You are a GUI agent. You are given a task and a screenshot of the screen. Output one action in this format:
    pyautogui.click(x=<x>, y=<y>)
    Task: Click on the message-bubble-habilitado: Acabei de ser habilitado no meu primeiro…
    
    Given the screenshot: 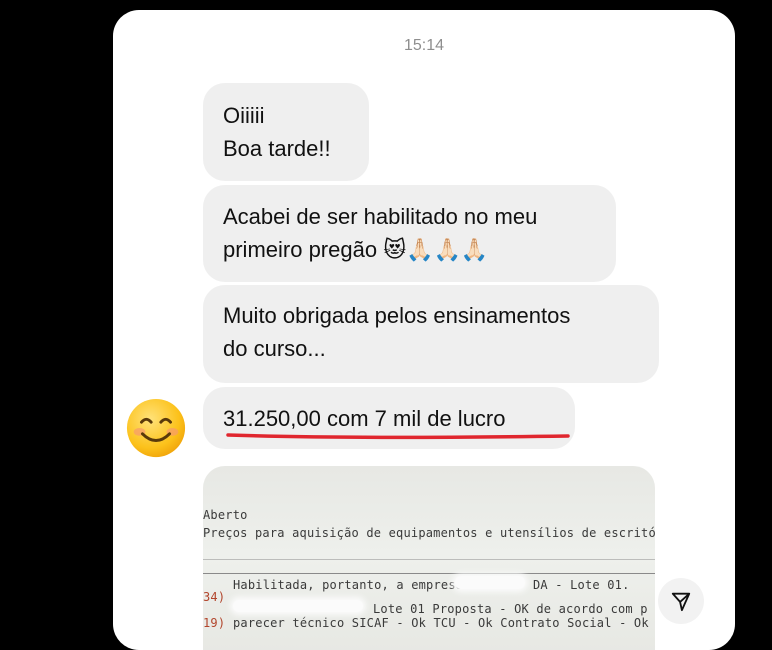 What is the action you would take?
    pyautogui.click(x=409, y=233)
    